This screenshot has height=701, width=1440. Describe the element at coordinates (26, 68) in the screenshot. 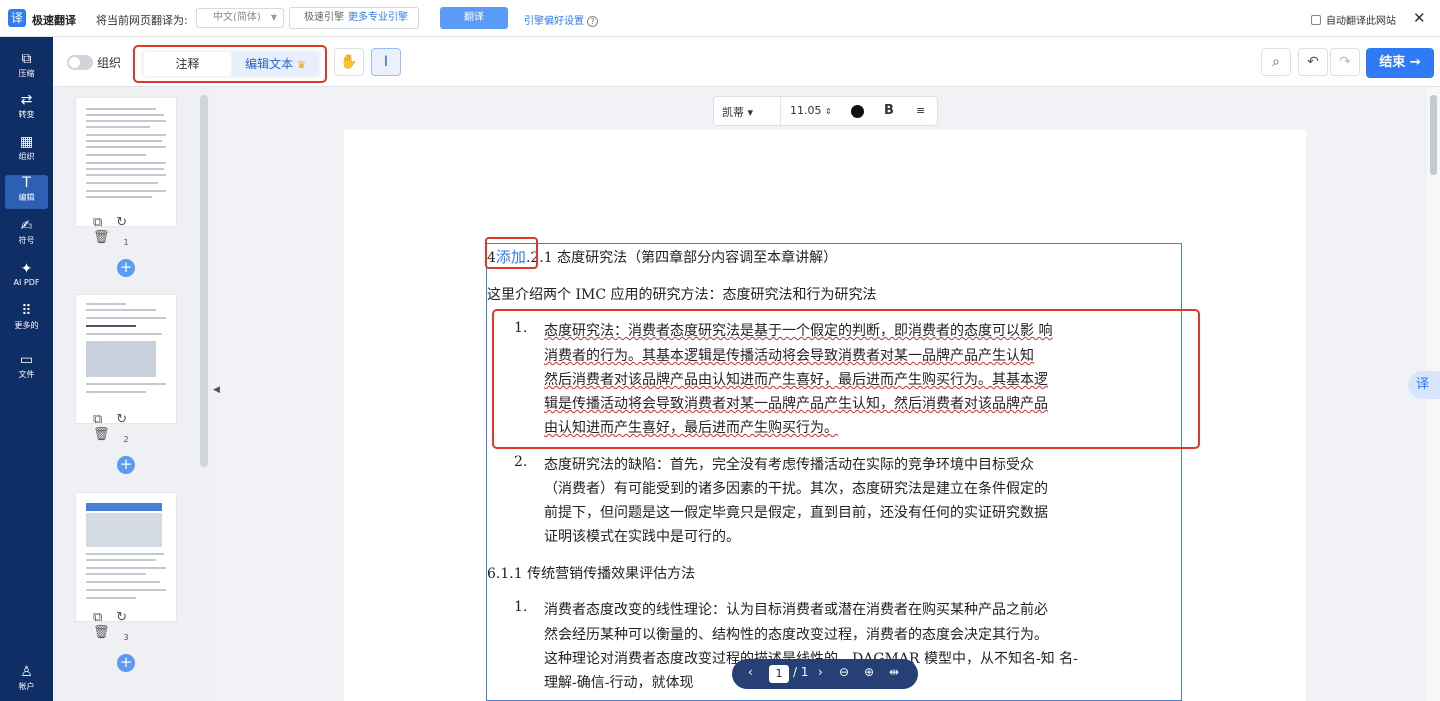

I see `sidebar-item-compress: ⧉ 压缩` at that location.